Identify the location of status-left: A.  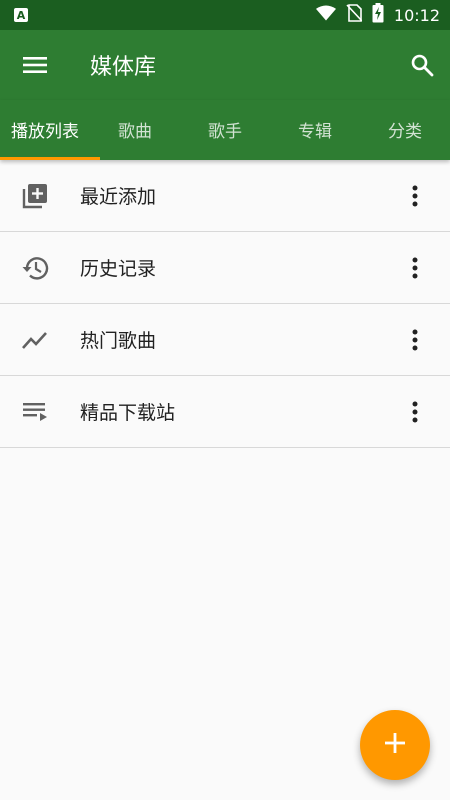
(21, 15).